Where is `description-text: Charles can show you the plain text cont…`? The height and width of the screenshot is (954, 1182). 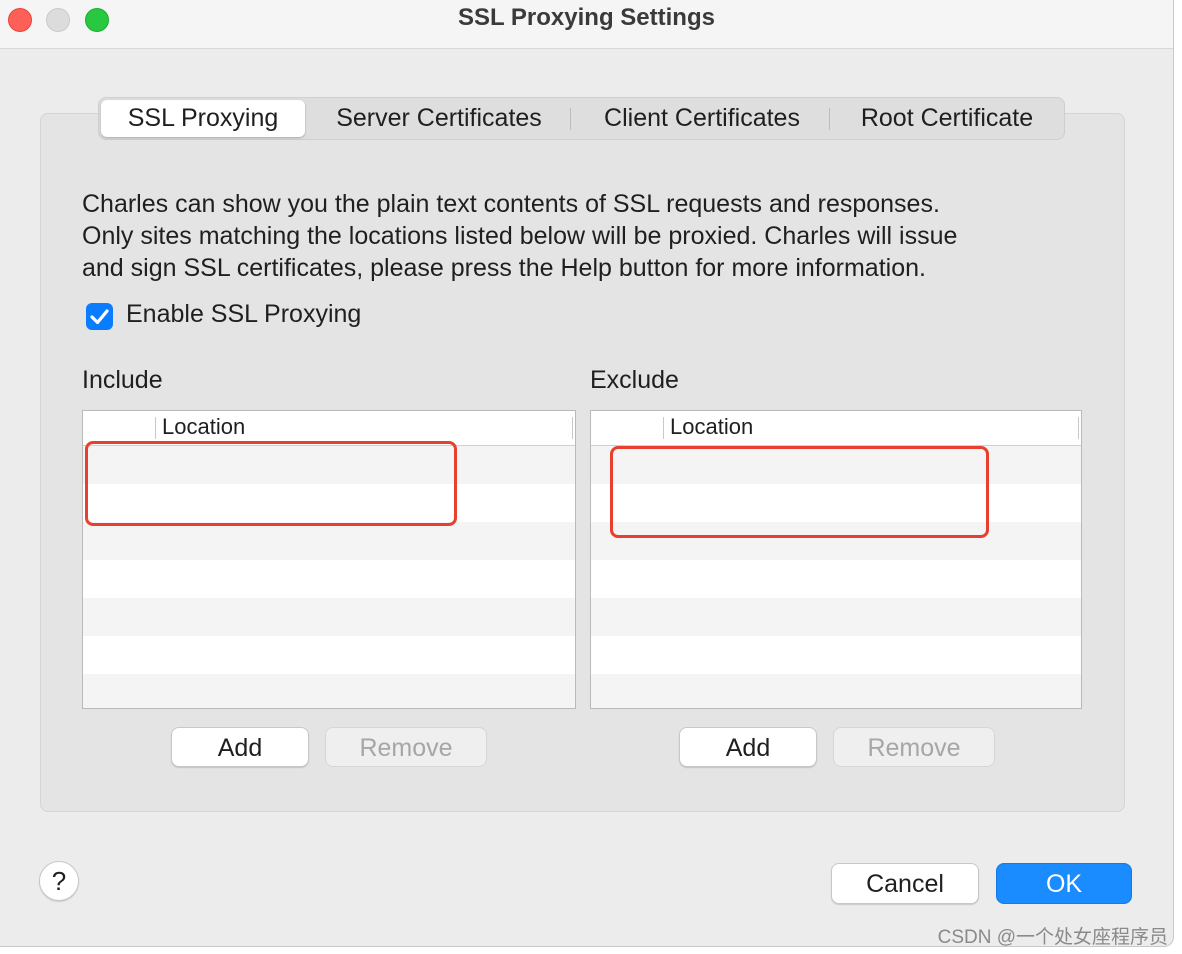 description-text: Charles can show you the plain text cont… is located at coordinates (582, 236).